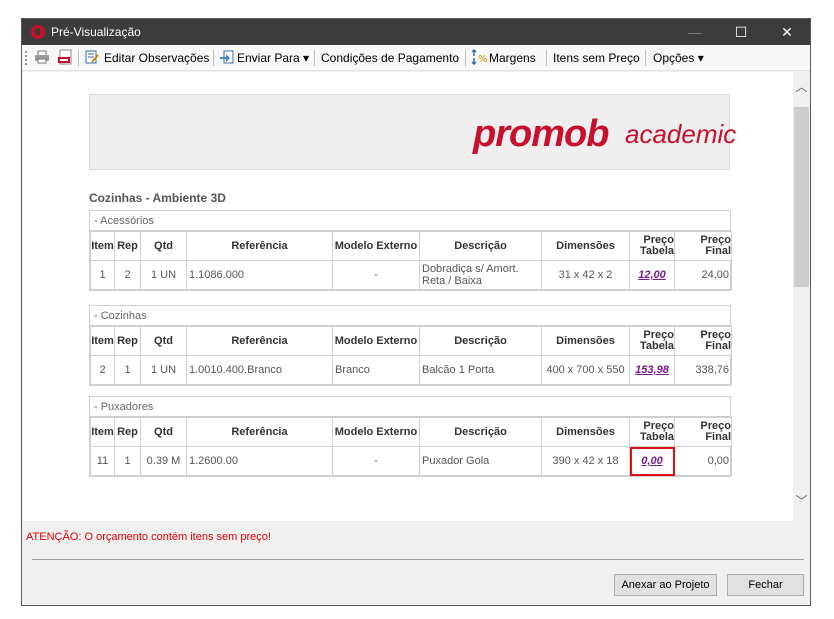  Describe the element at coordinates (259, 275) in the screenshot. I see `cell-referencia: 1.1086.000` at that location.